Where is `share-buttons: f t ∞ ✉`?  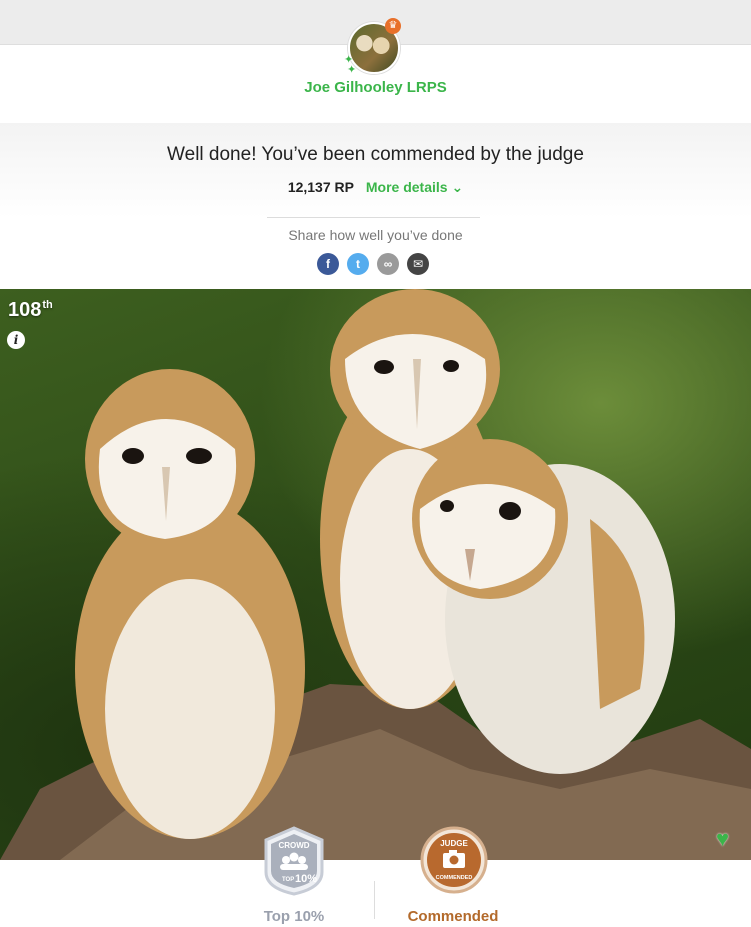
share-buttons: f t ∞ ✉ is located at coordinates (373, 264).